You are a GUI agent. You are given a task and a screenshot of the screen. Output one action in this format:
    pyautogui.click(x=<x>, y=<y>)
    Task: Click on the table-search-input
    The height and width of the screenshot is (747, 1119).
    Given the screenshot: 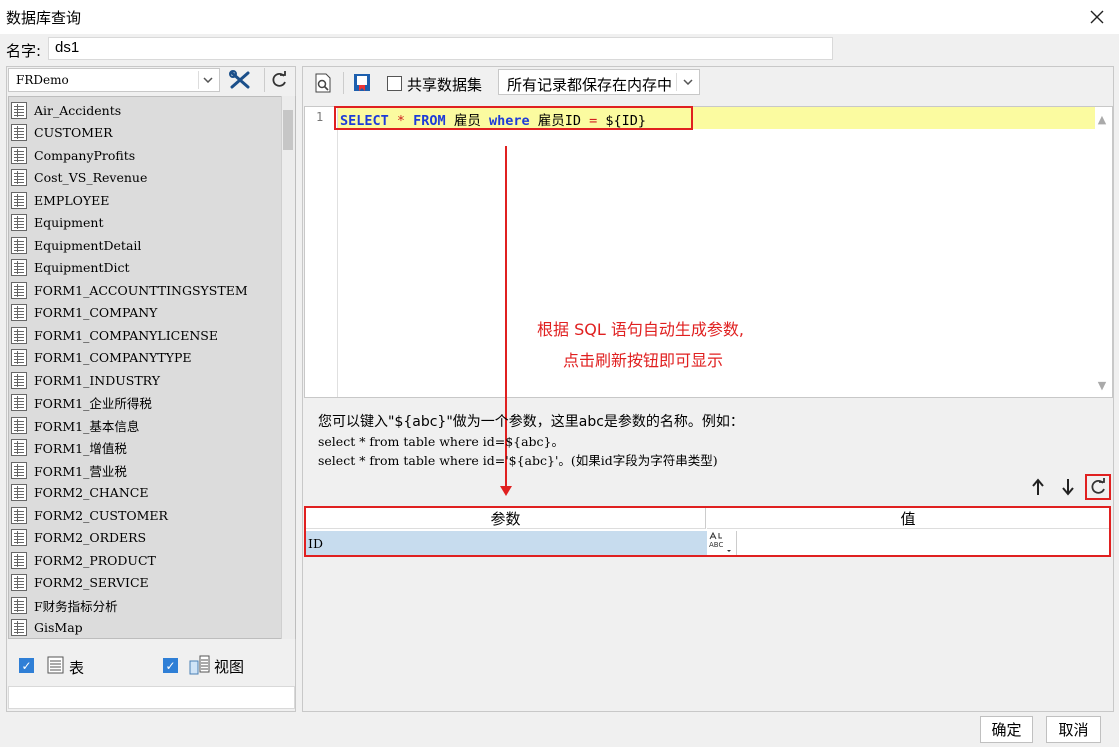 What is the action you would take?
    pyautogui.click(x=151, y=697)
    